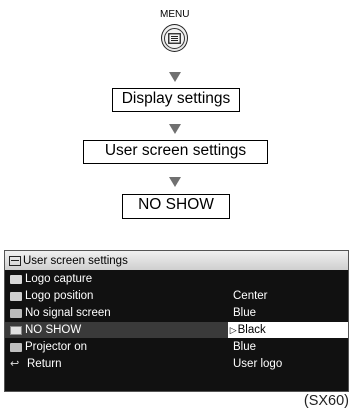 The width and height of the screenshot is (351, 414). I want to click on menu-item-value: Center, so click(250, 296).